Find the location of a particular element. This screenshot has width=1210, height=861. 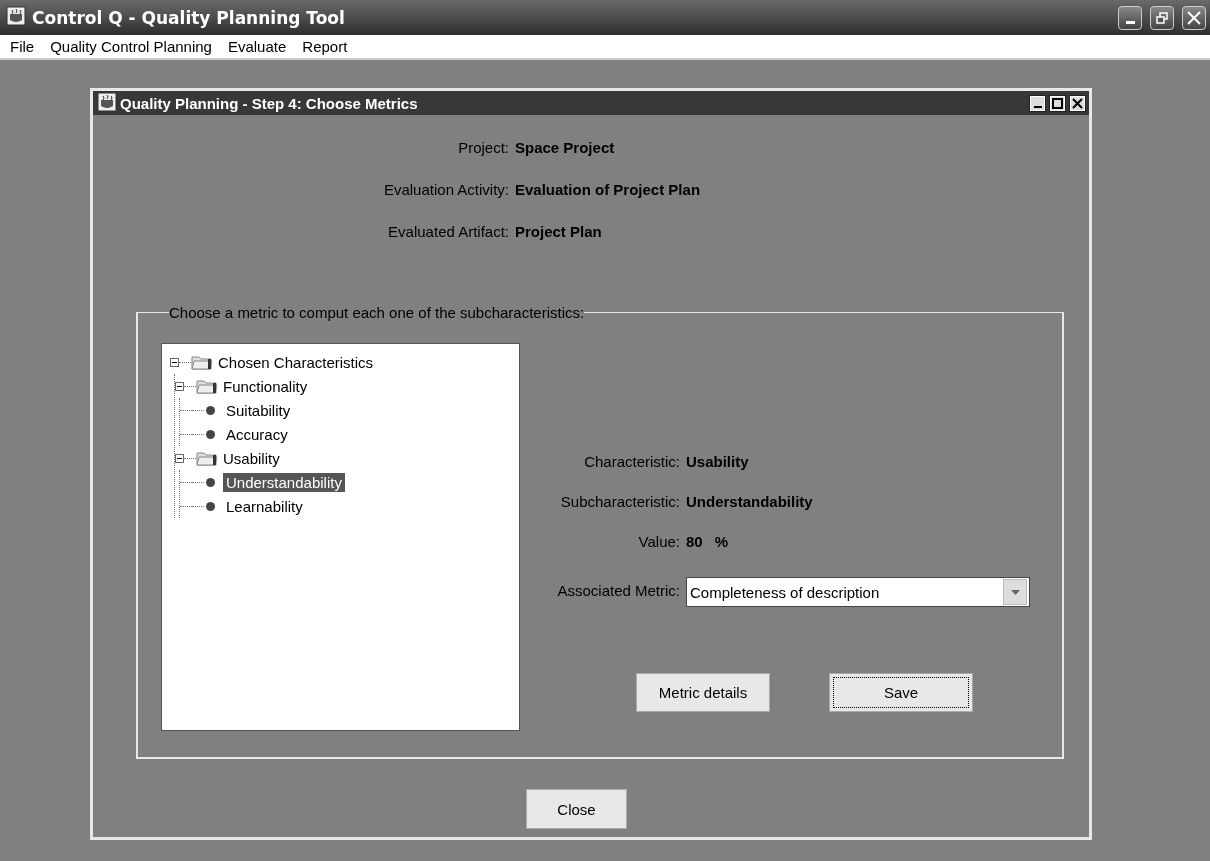

tree-item: Learnability is located at coordinates (264, 506).